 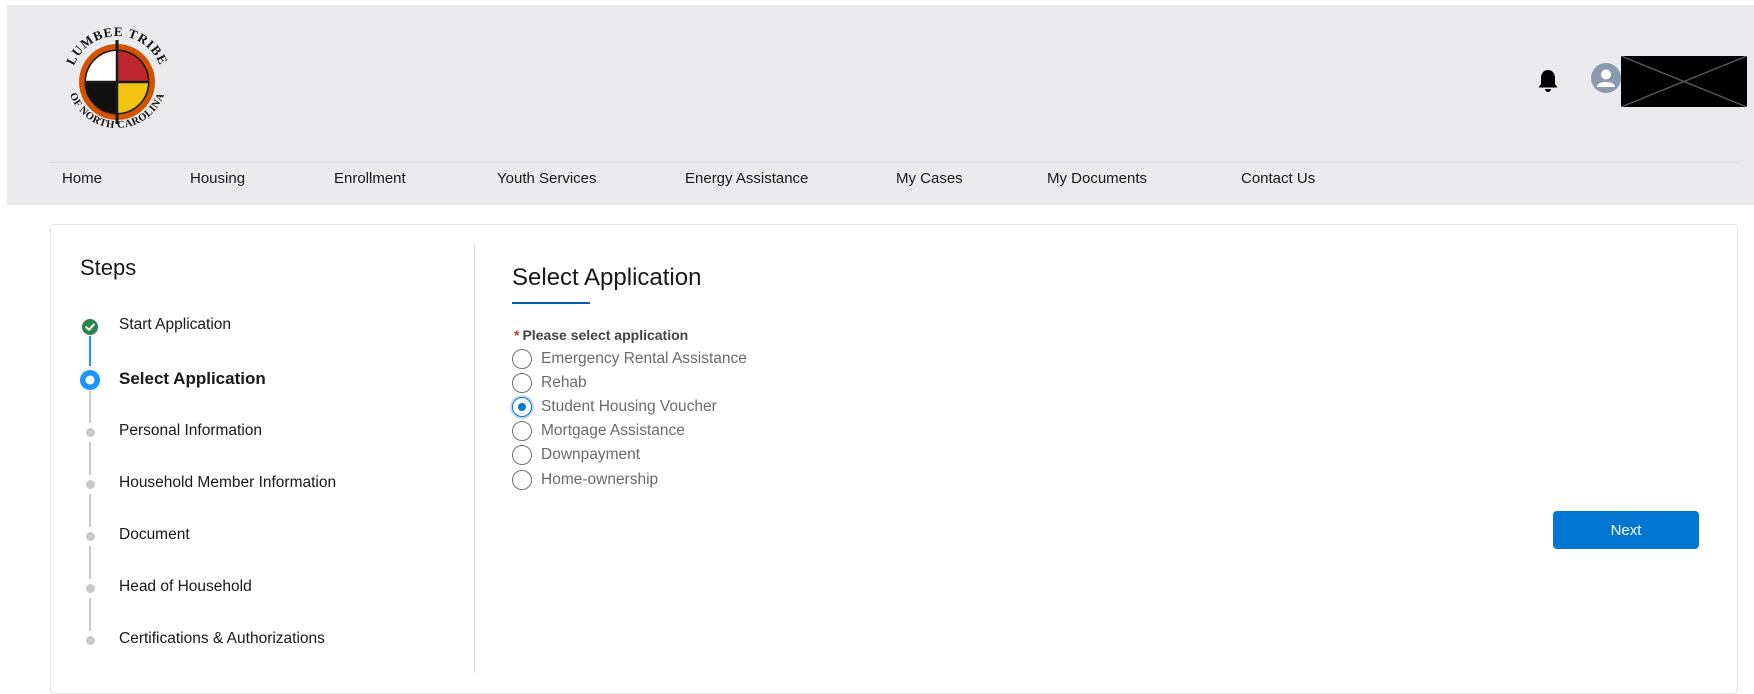 What do you see at coordinates (613, 430) in the screenshot?
I see `radio-label: Mortgage Assistance` at bounding box center [613, 430].